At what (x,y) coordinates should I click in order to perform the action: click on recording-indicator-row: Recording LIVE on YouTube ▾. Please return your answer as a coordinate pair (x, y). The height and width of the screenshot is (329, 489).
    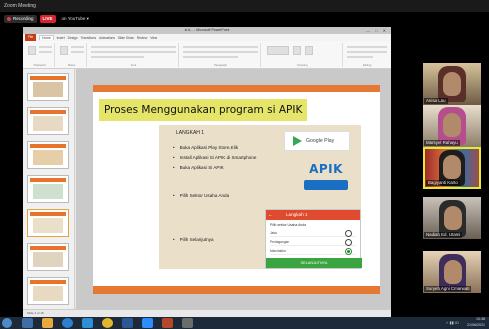
    Looking at the image, I should click on (48, 19).